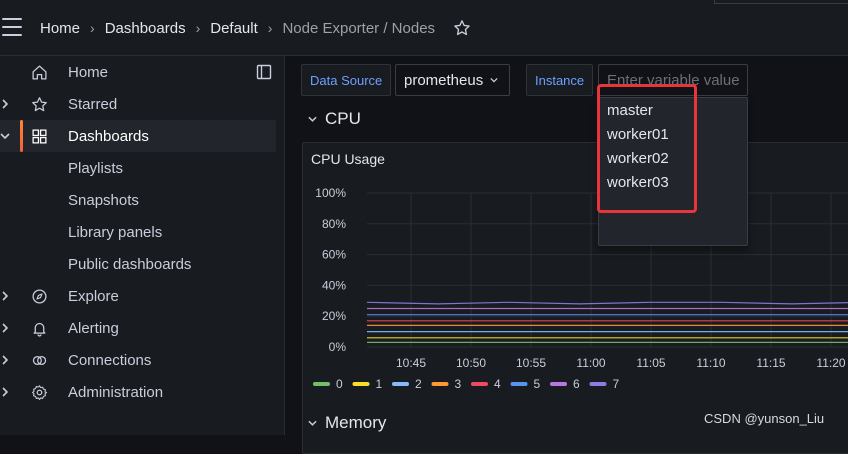 The image size is (848, 454). I want to click on legend-label: 3, so click(458, 384).